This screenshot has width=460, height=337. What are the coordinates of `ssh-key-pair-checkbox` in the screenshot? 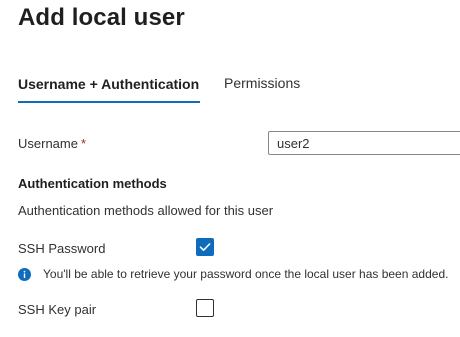 It's located at (205, 308).